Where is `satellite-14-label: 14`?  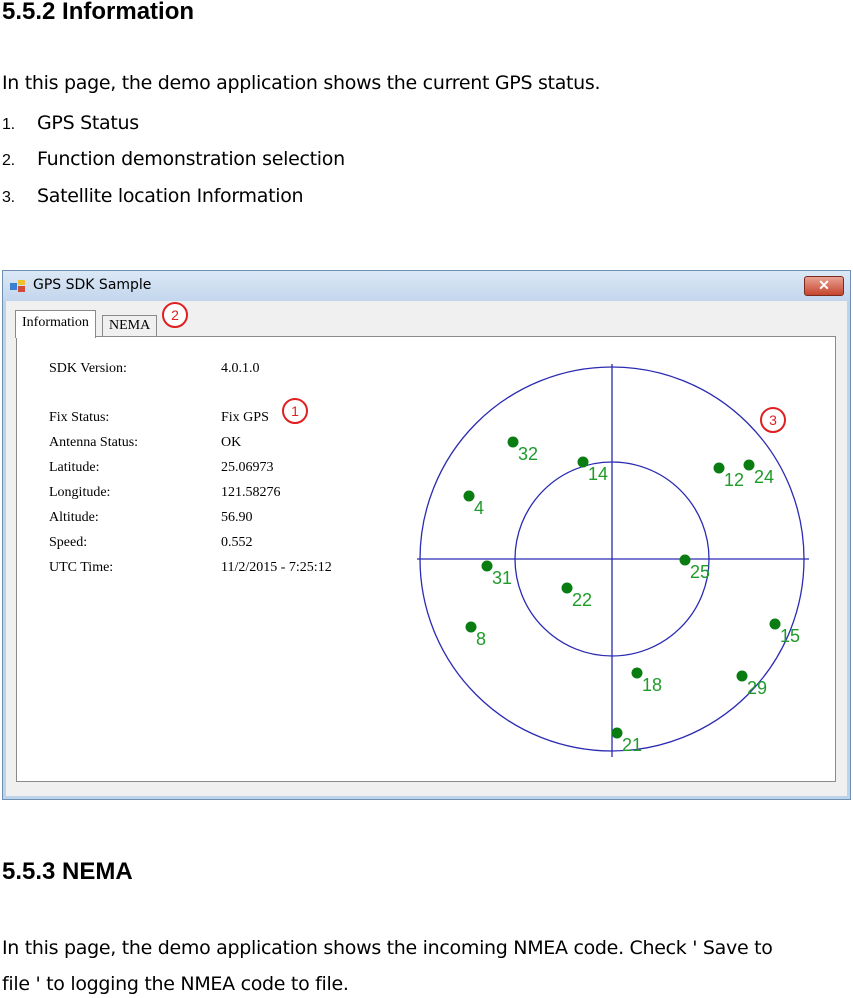 satellite-14-label: 14 is located at coordinates (598, 474).